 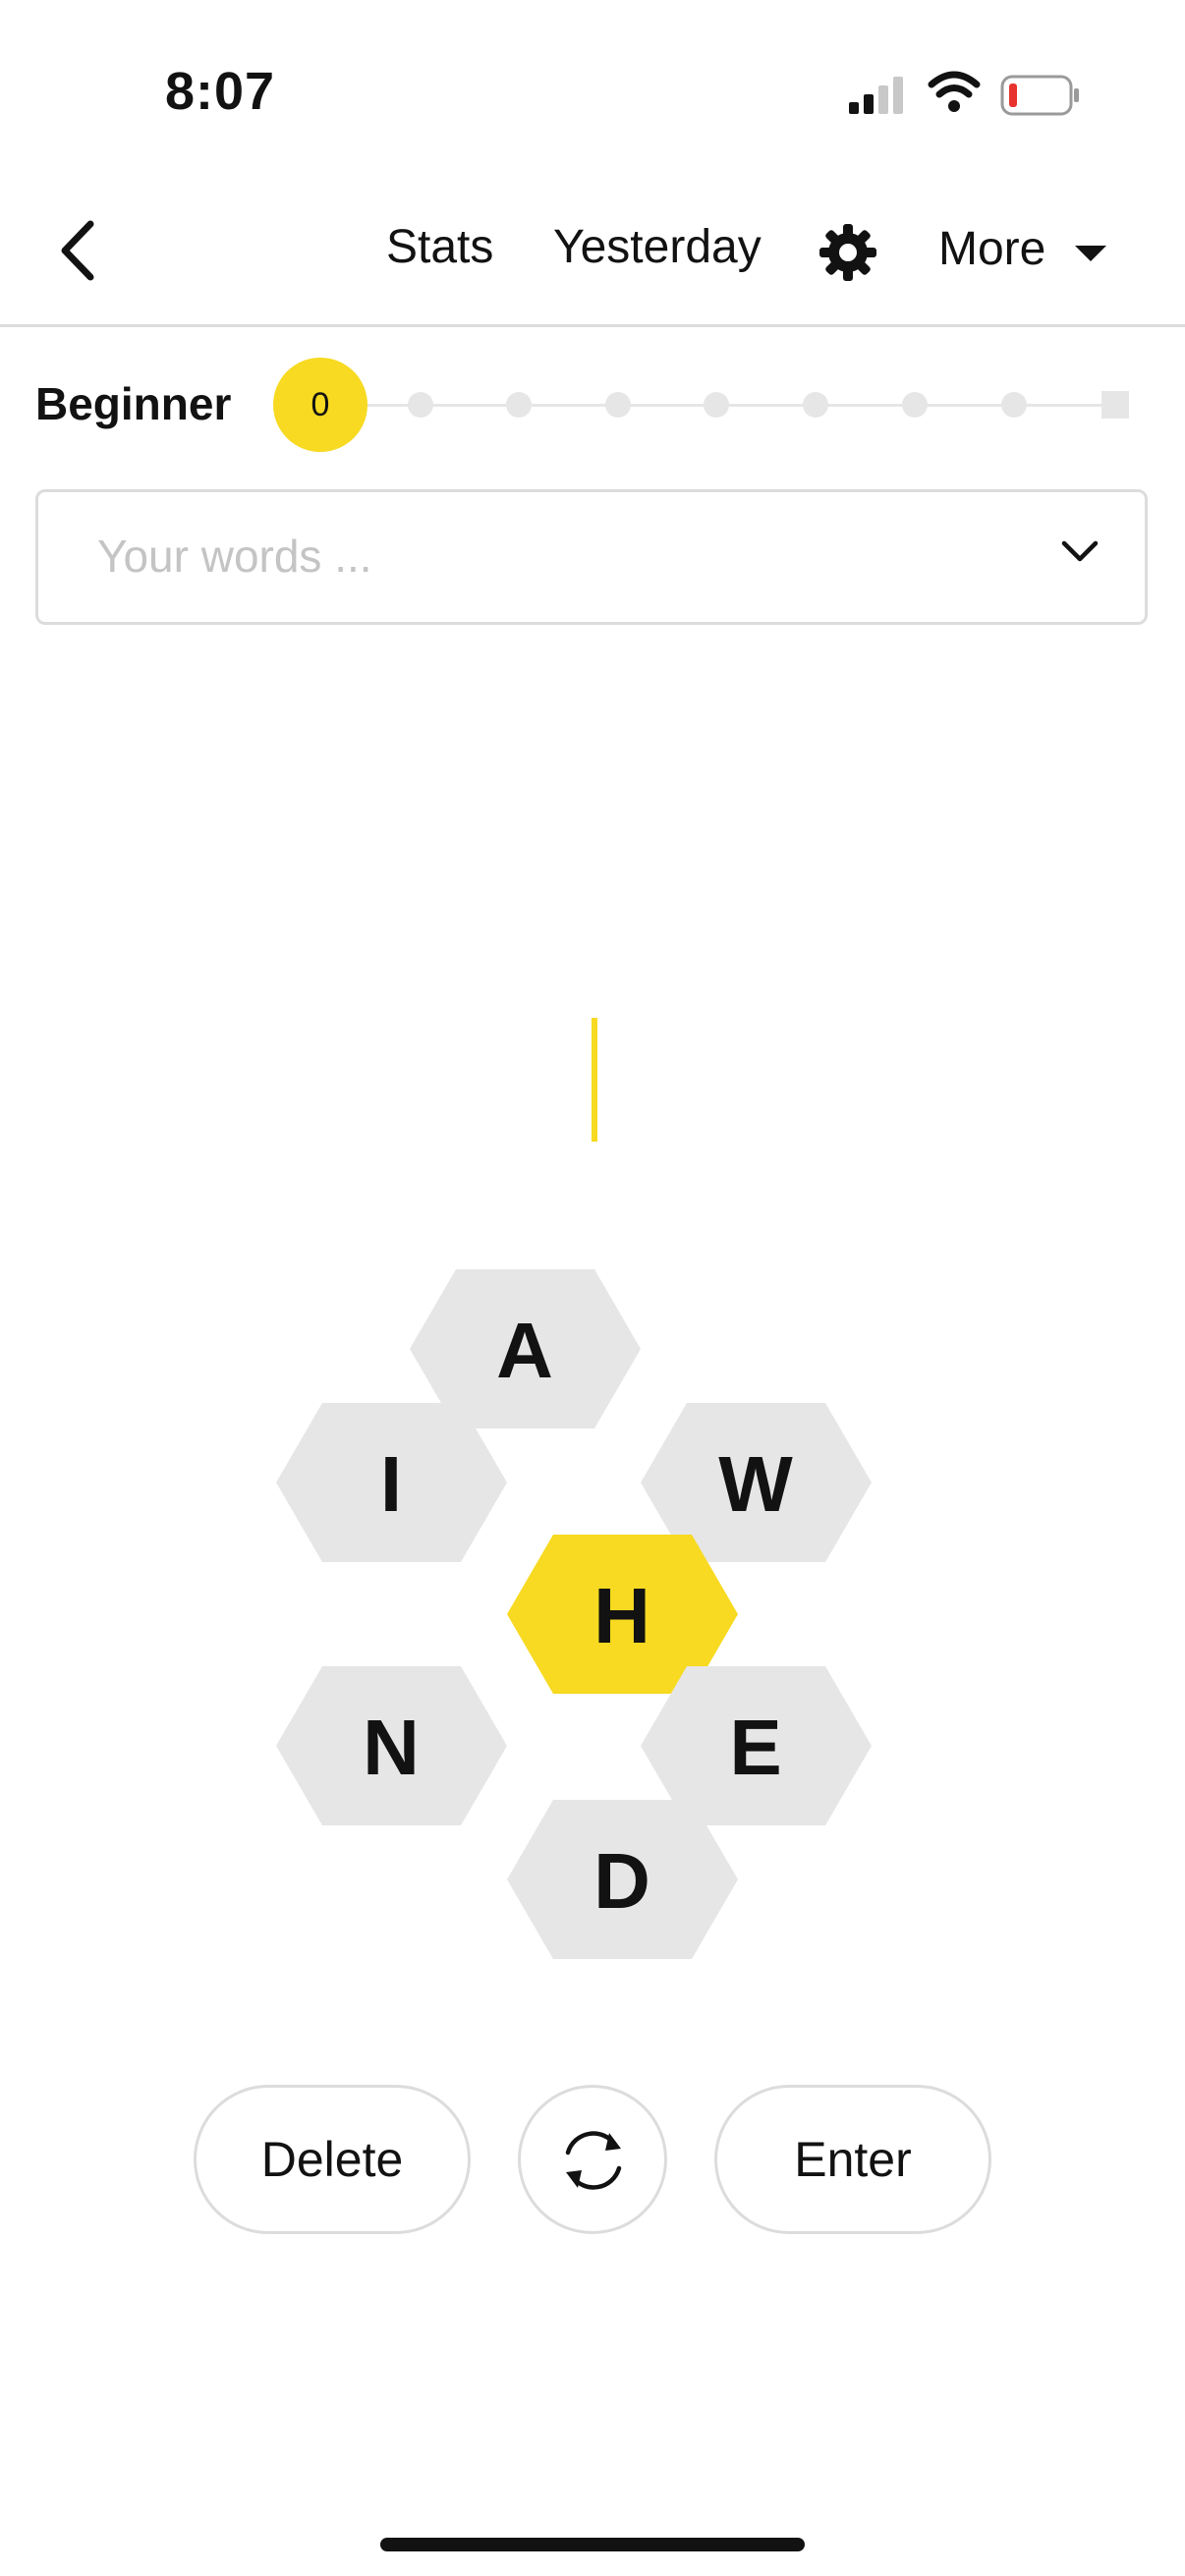 What do you see at coordinates (1115, 405) in the screenshot?
I see `progress-end-marker` at bounding box center [1115, 405].